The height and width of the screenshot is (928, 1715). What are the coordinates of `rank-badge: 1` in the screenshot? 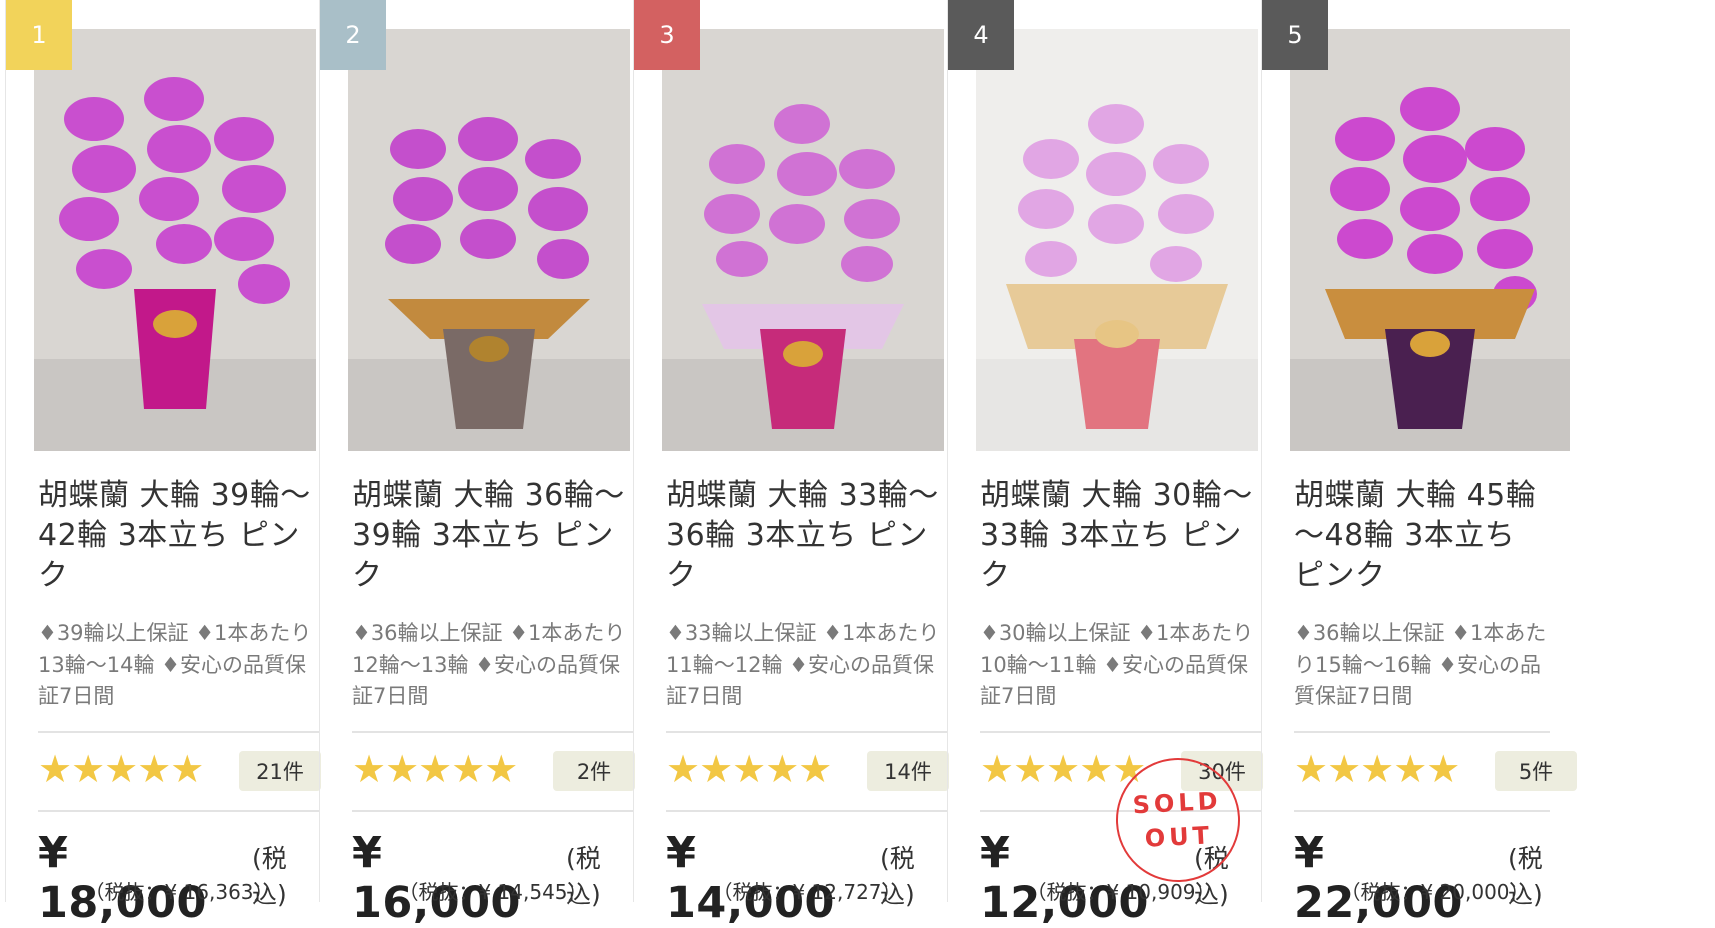 It's located at (39, 35).